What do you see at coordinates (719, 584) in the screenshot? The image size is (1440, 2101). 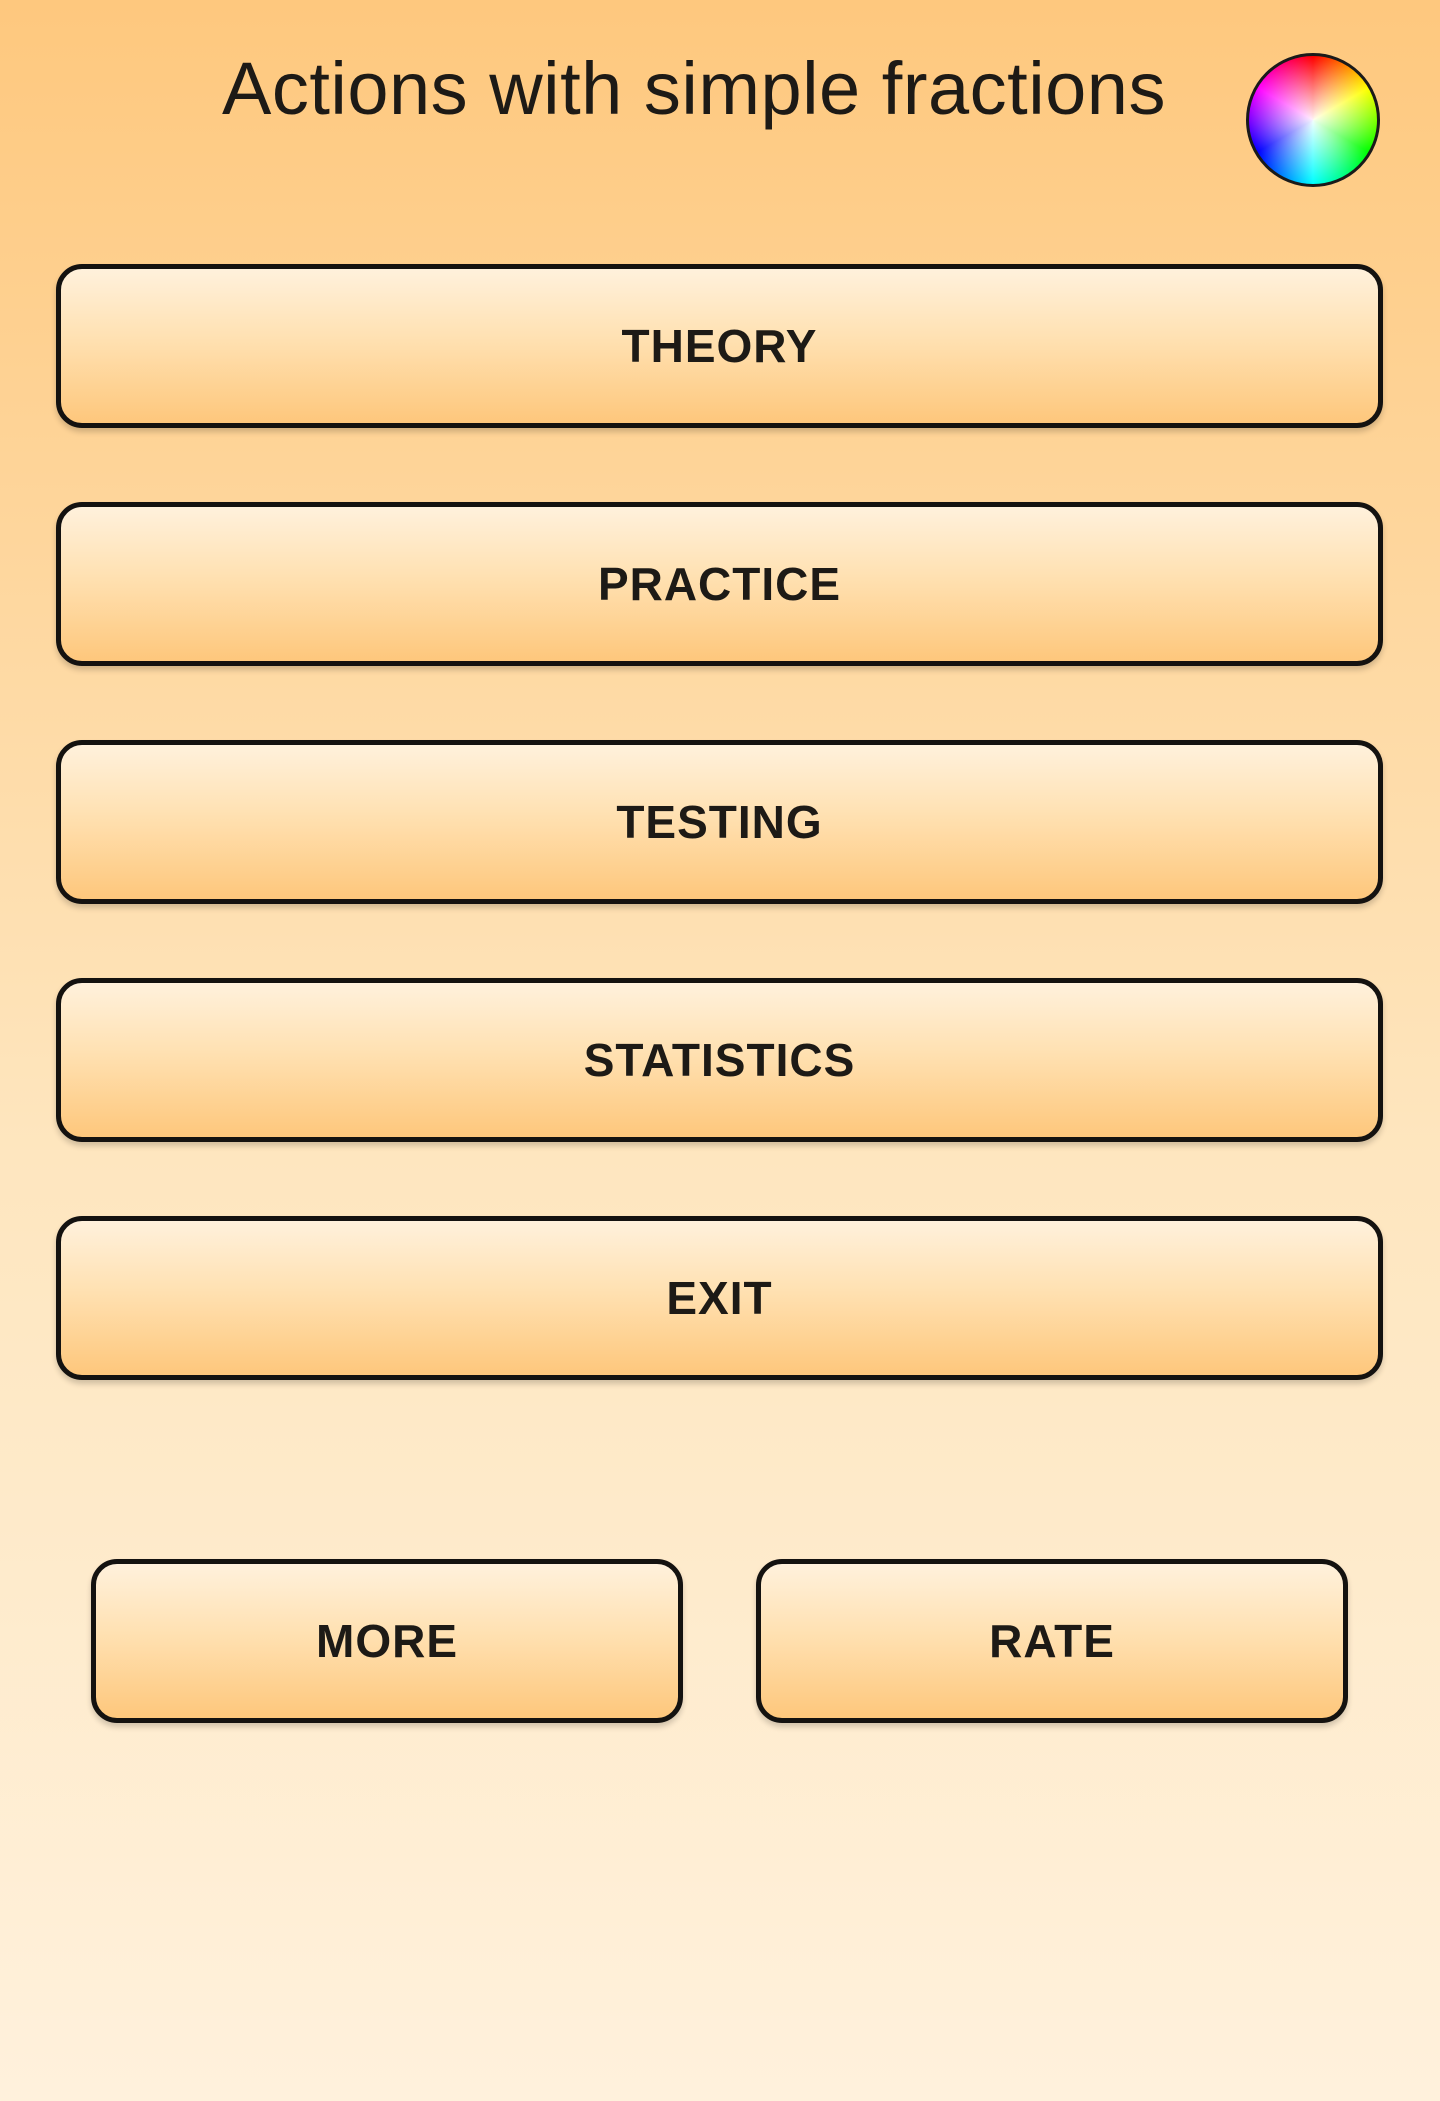 I see `practice-button: PRACTICE` at bounding box center [719, 584].